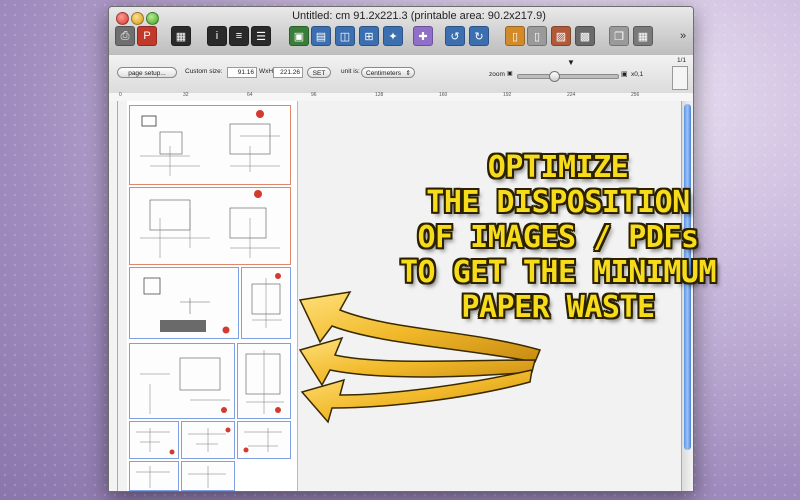  Describe the element at coordinates (423, 36) in the screenshot. I see `stamp-icon: ✚` at that location.